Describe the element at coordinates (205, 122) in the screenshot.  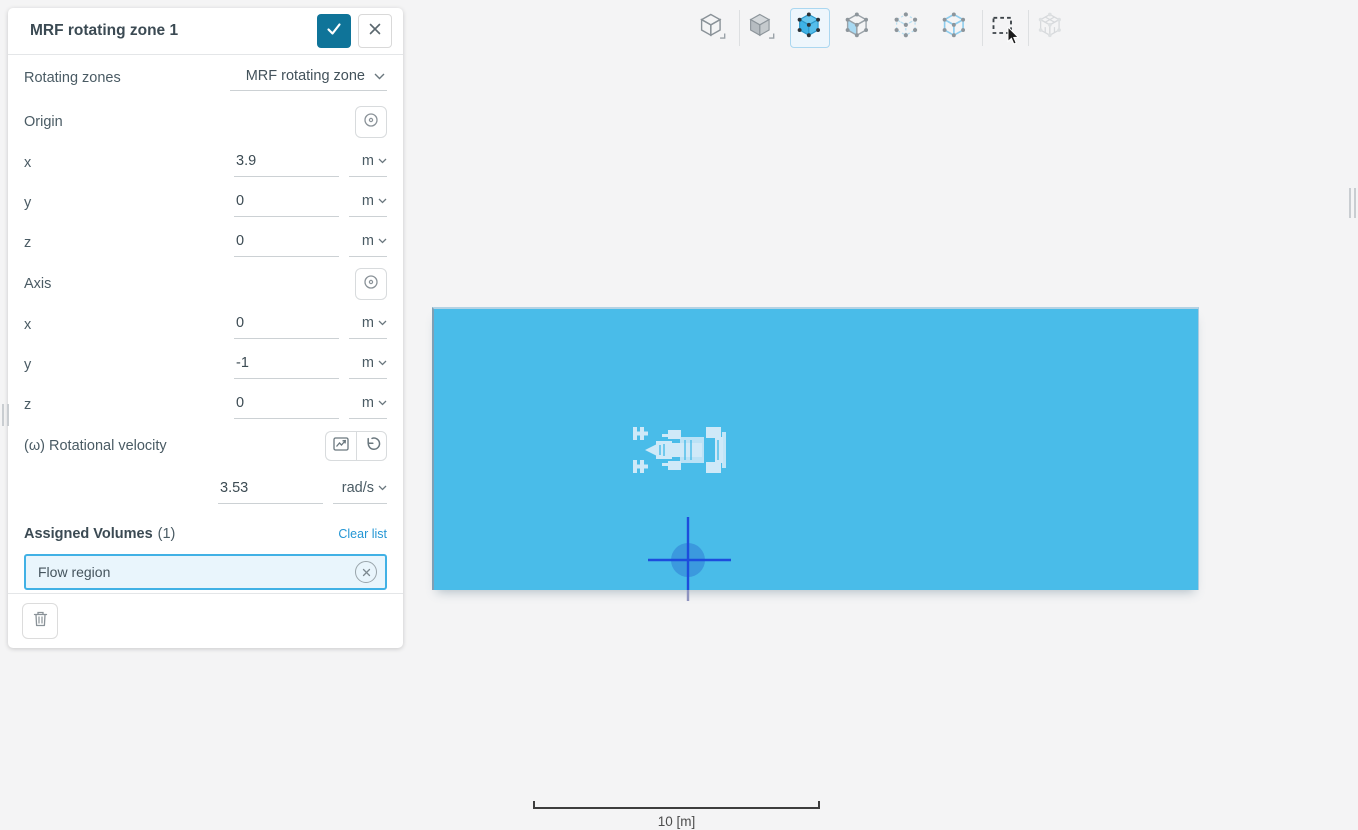
I see `origin-row: Origin` at that location.